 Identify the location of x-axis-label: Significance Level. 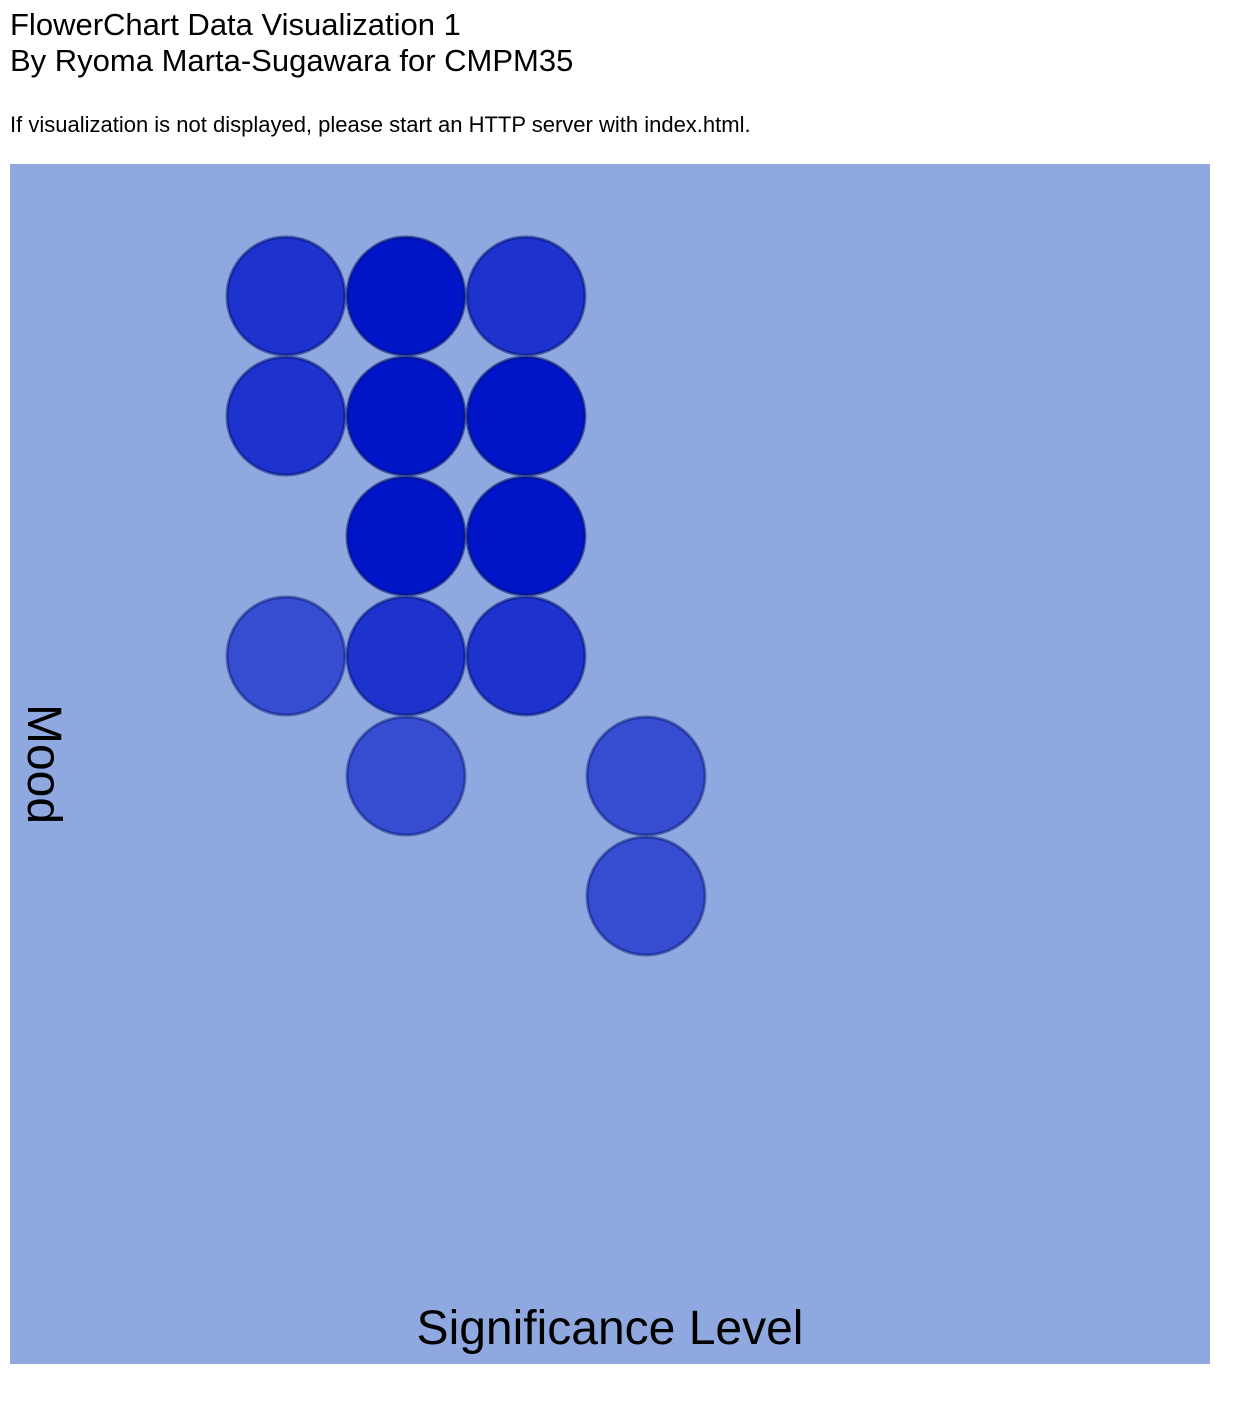
(610, 1328).